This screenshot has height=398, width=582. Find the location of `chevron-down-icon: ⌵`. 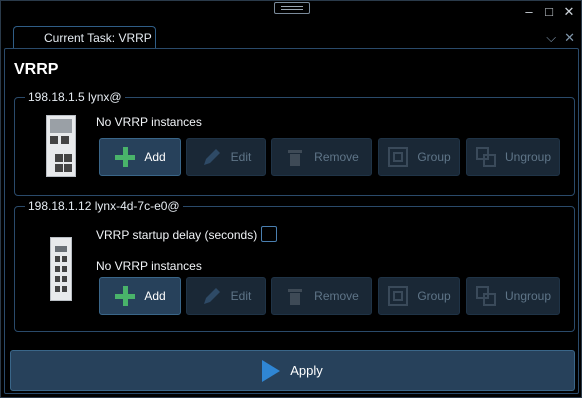

chevron-down-icon: ⌵ is located at coordinates (551, 38).